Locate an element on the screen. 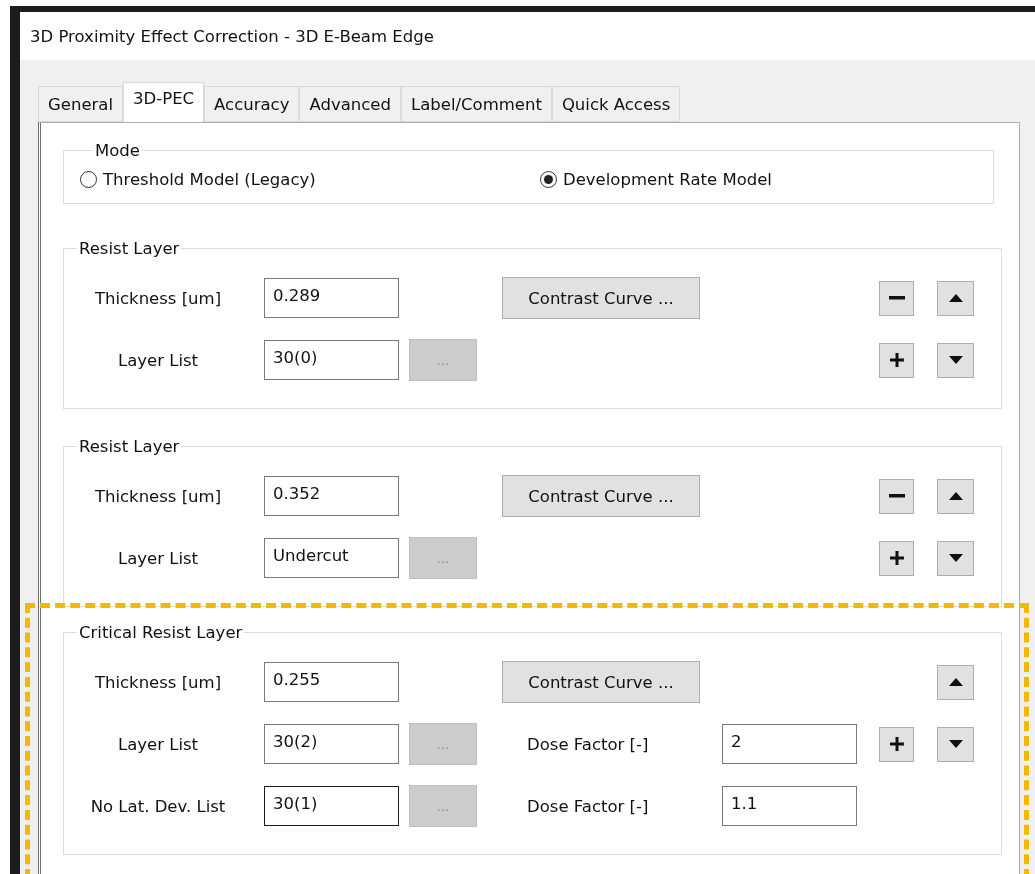 The image size is (1035, 874). text-field: 0.289 is located at coordinates (331, 298).